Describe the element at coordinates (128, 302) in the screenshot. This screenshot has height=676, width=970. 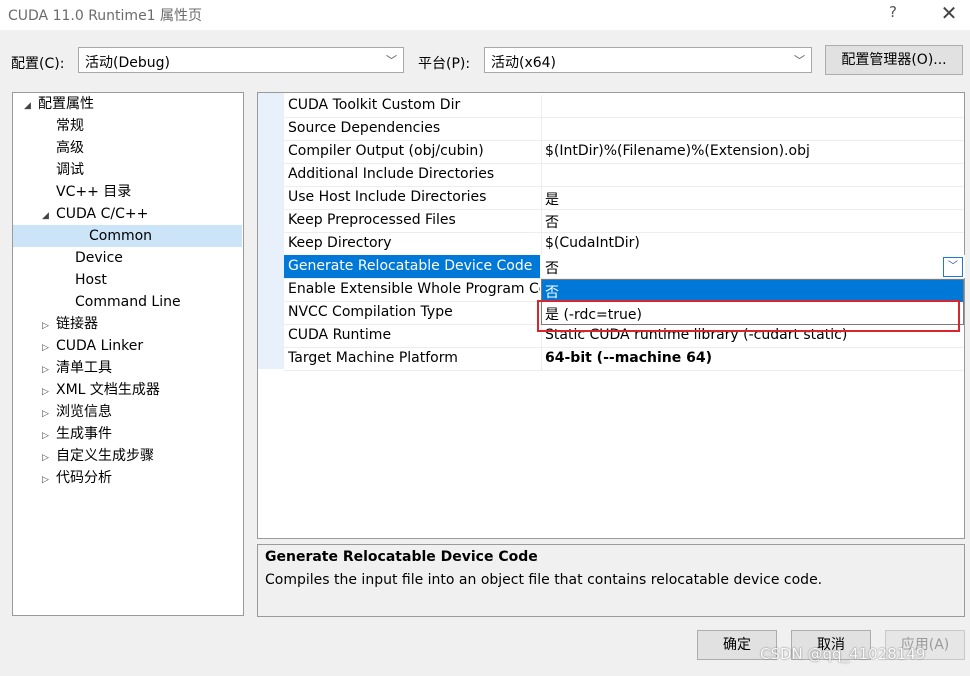
I see `tree-node-label: Command Line` at that location.